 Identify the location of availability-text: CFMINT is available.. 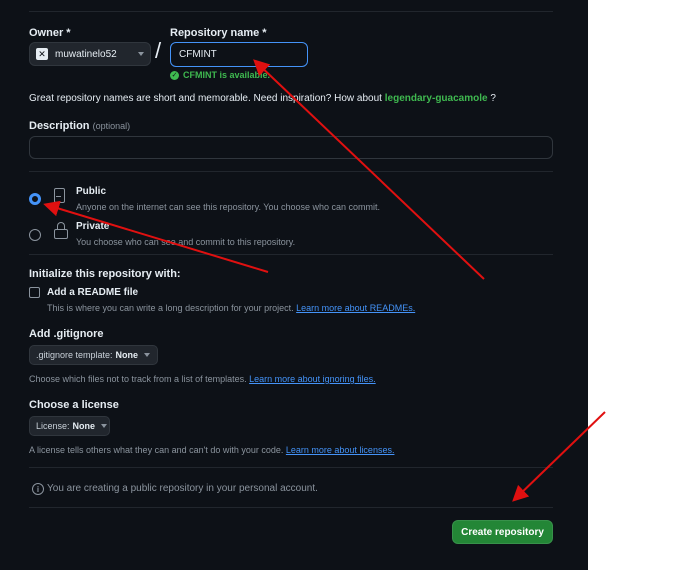
(227, 75).